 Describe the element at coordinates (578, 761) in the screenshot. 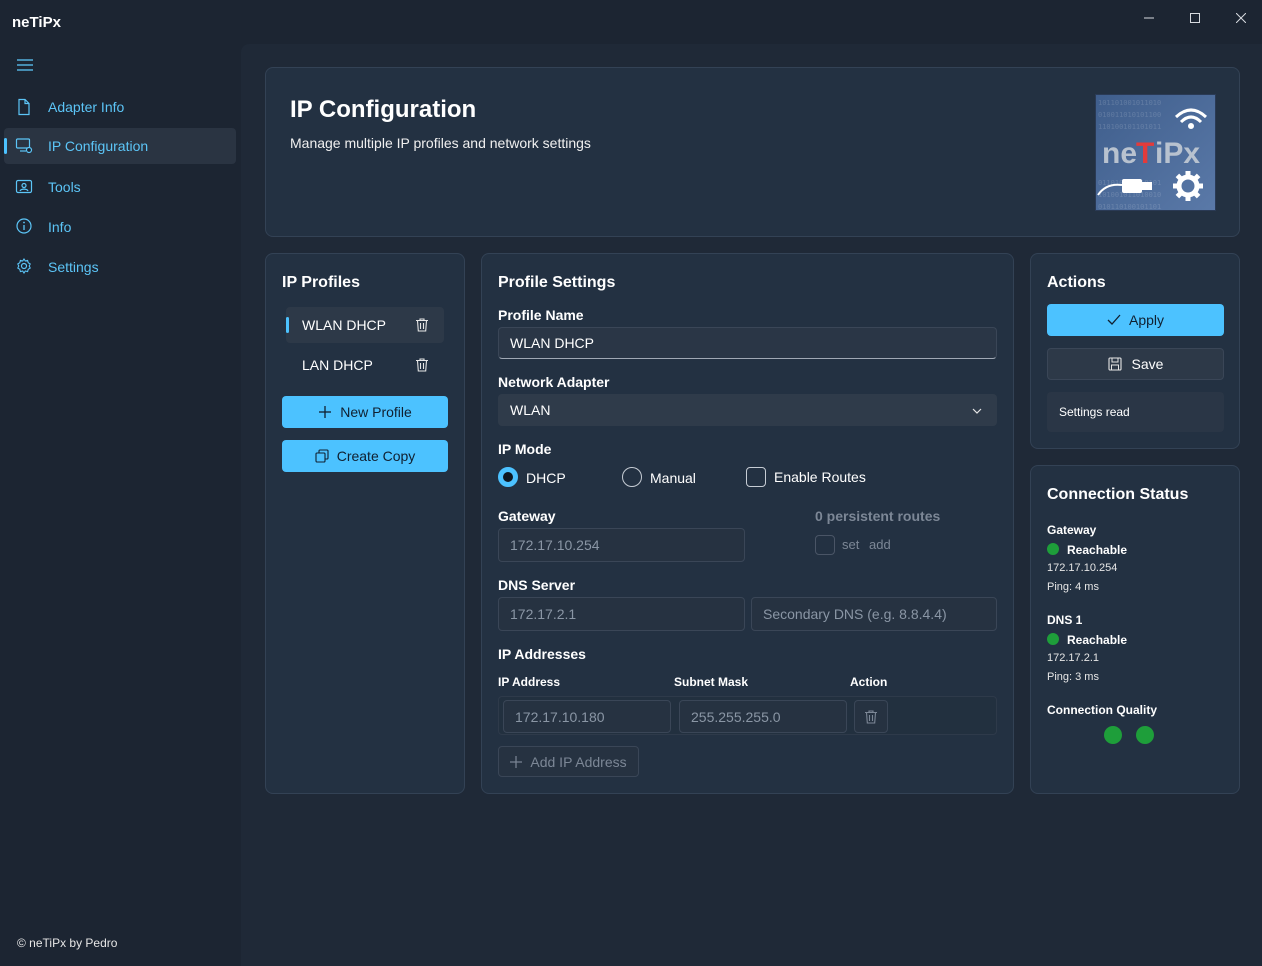

I see `add-ip-address-label: Add IP Address` at that location.